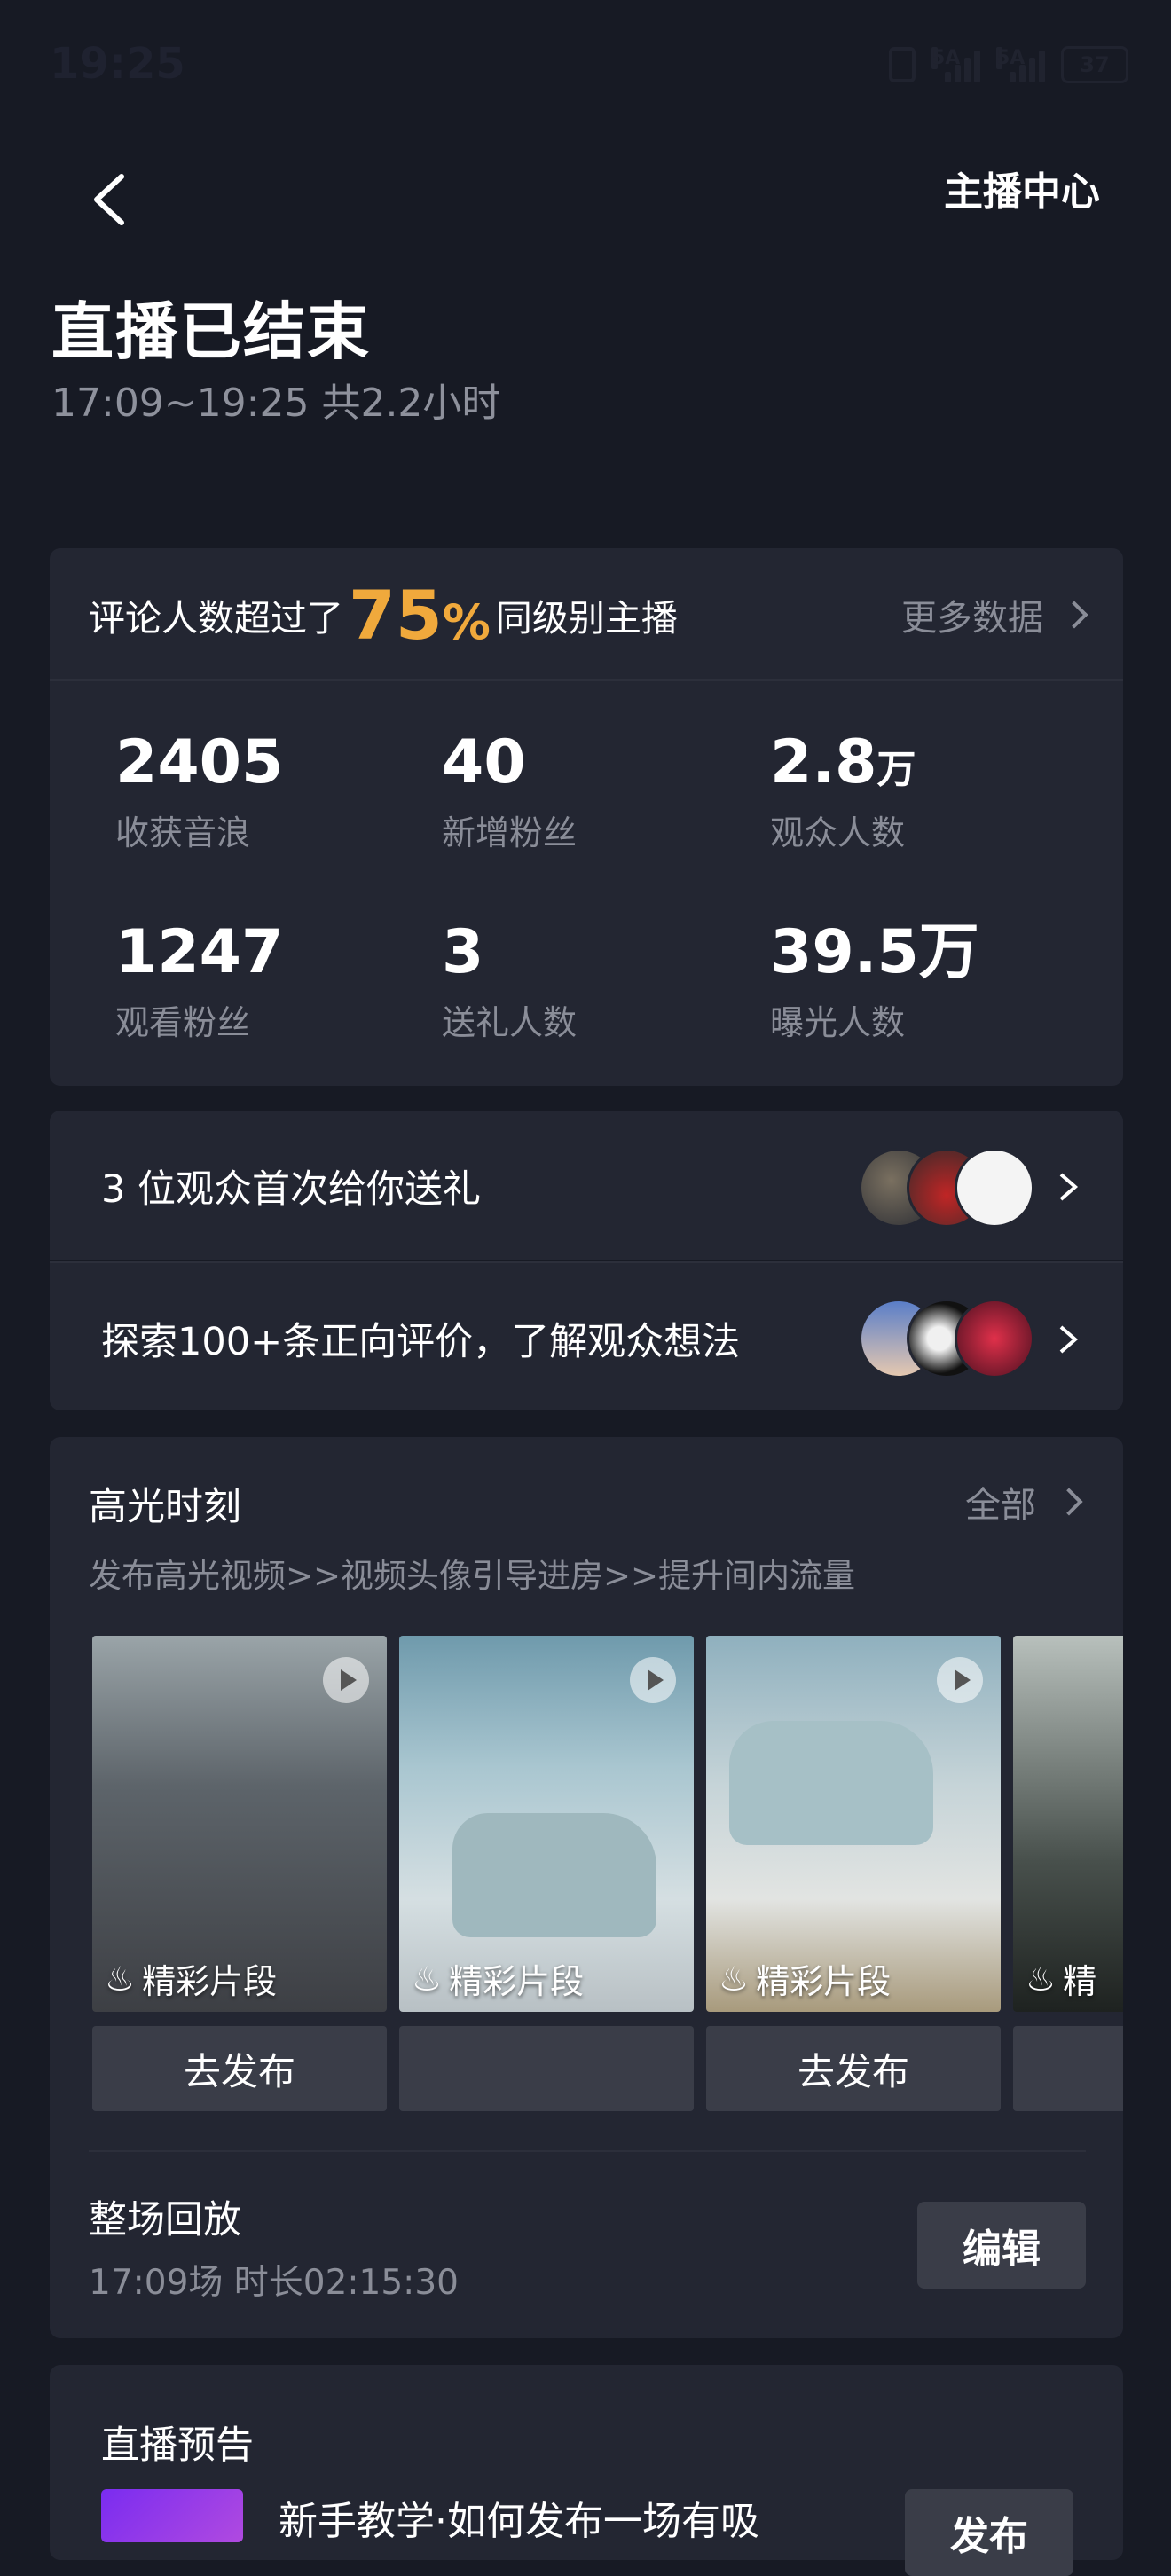  What do you see at coordinates (211, 331) in the screenshot?
I see `page-title: 直播已结束` at bounding box center [211, 331].